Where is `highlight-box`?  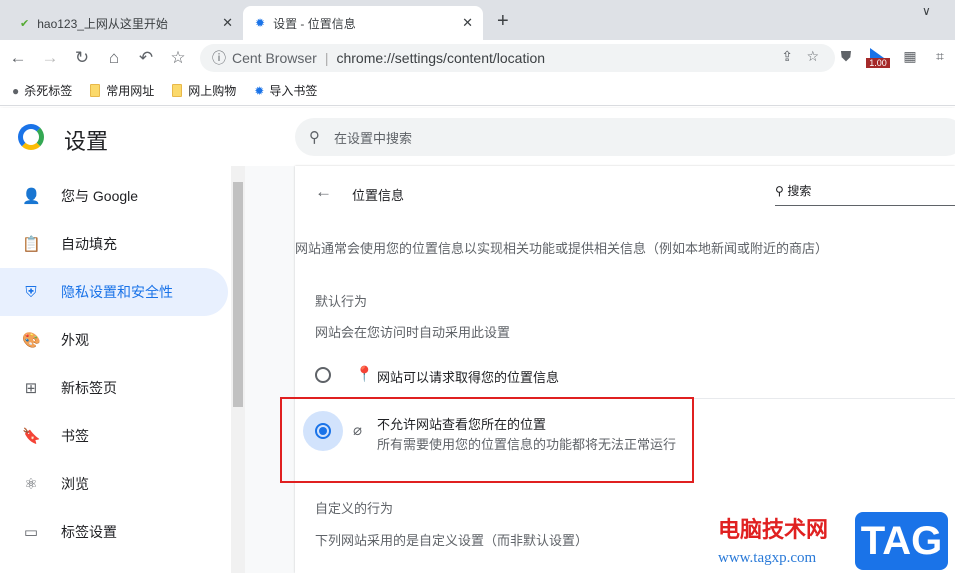
highlight-box is located at coordinates (487, 440).